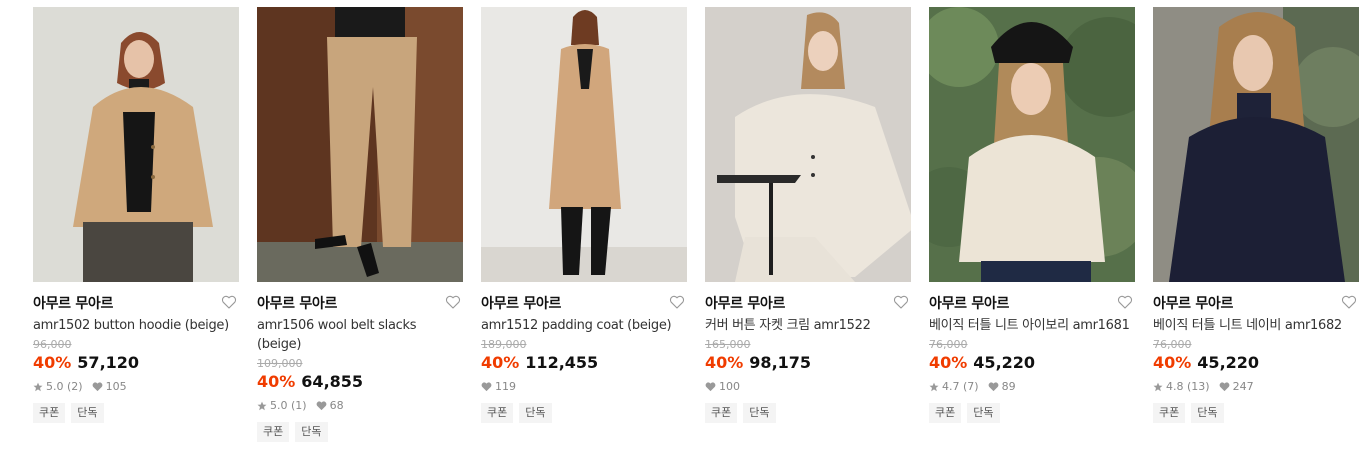 The image size is (1365, 461). Describe the element at coordinates (498, 387) in the screenshot. I see `likes: 119` at that location.